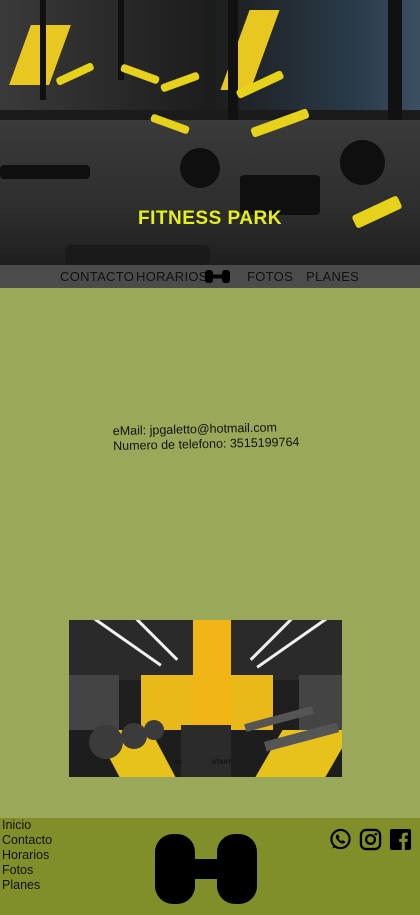 The height and width of the screenshot is (915, 420). I want to click on contact-phone: Numero de telefono: 3515199764, so click(206, 444).